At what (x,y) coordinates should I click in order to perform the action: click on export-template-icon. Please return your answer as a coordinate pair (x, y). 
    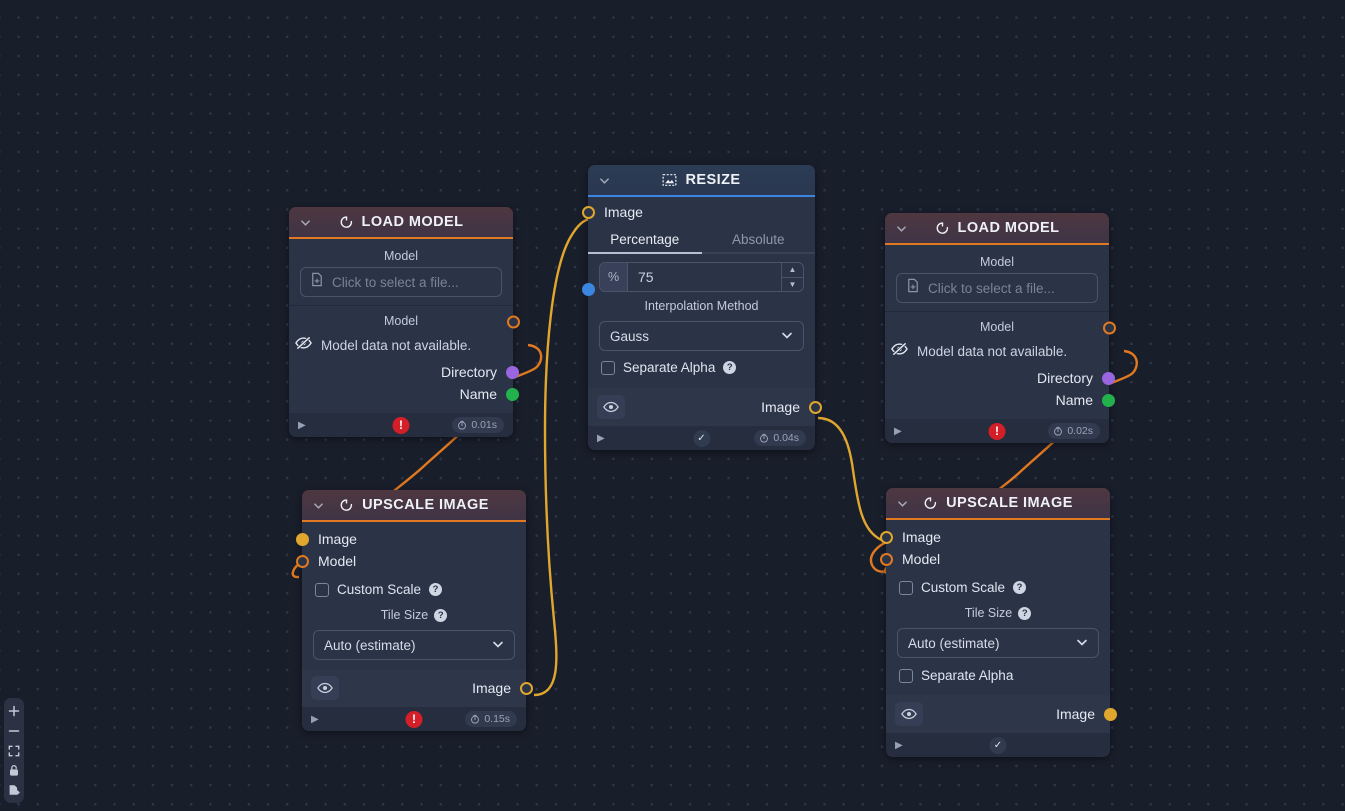
    Looking at the image, I should click on (14, 790).